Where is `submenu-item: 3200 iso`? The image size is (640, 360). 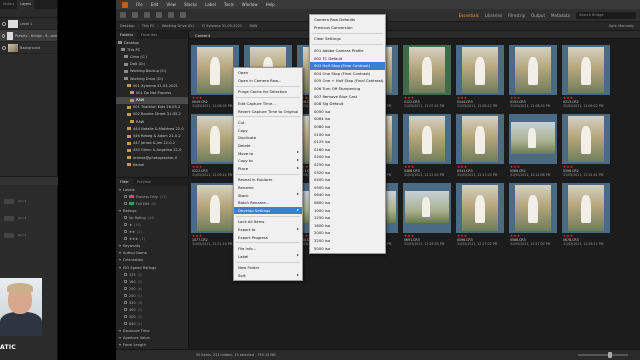
submenu-item: 3200 iso is located at coordinates (347, 241).